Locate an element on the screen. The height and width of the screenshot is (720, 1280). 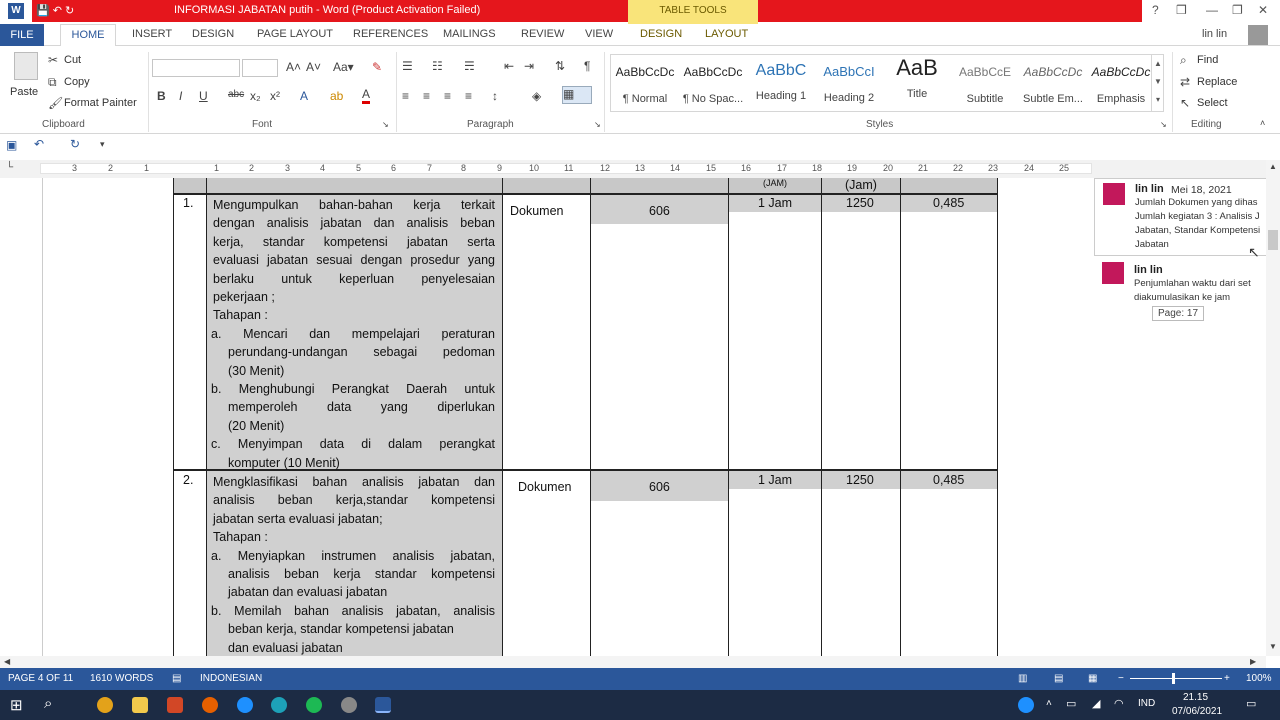
shrink-font-icon: A˅ is located at coordinates (313, 67).